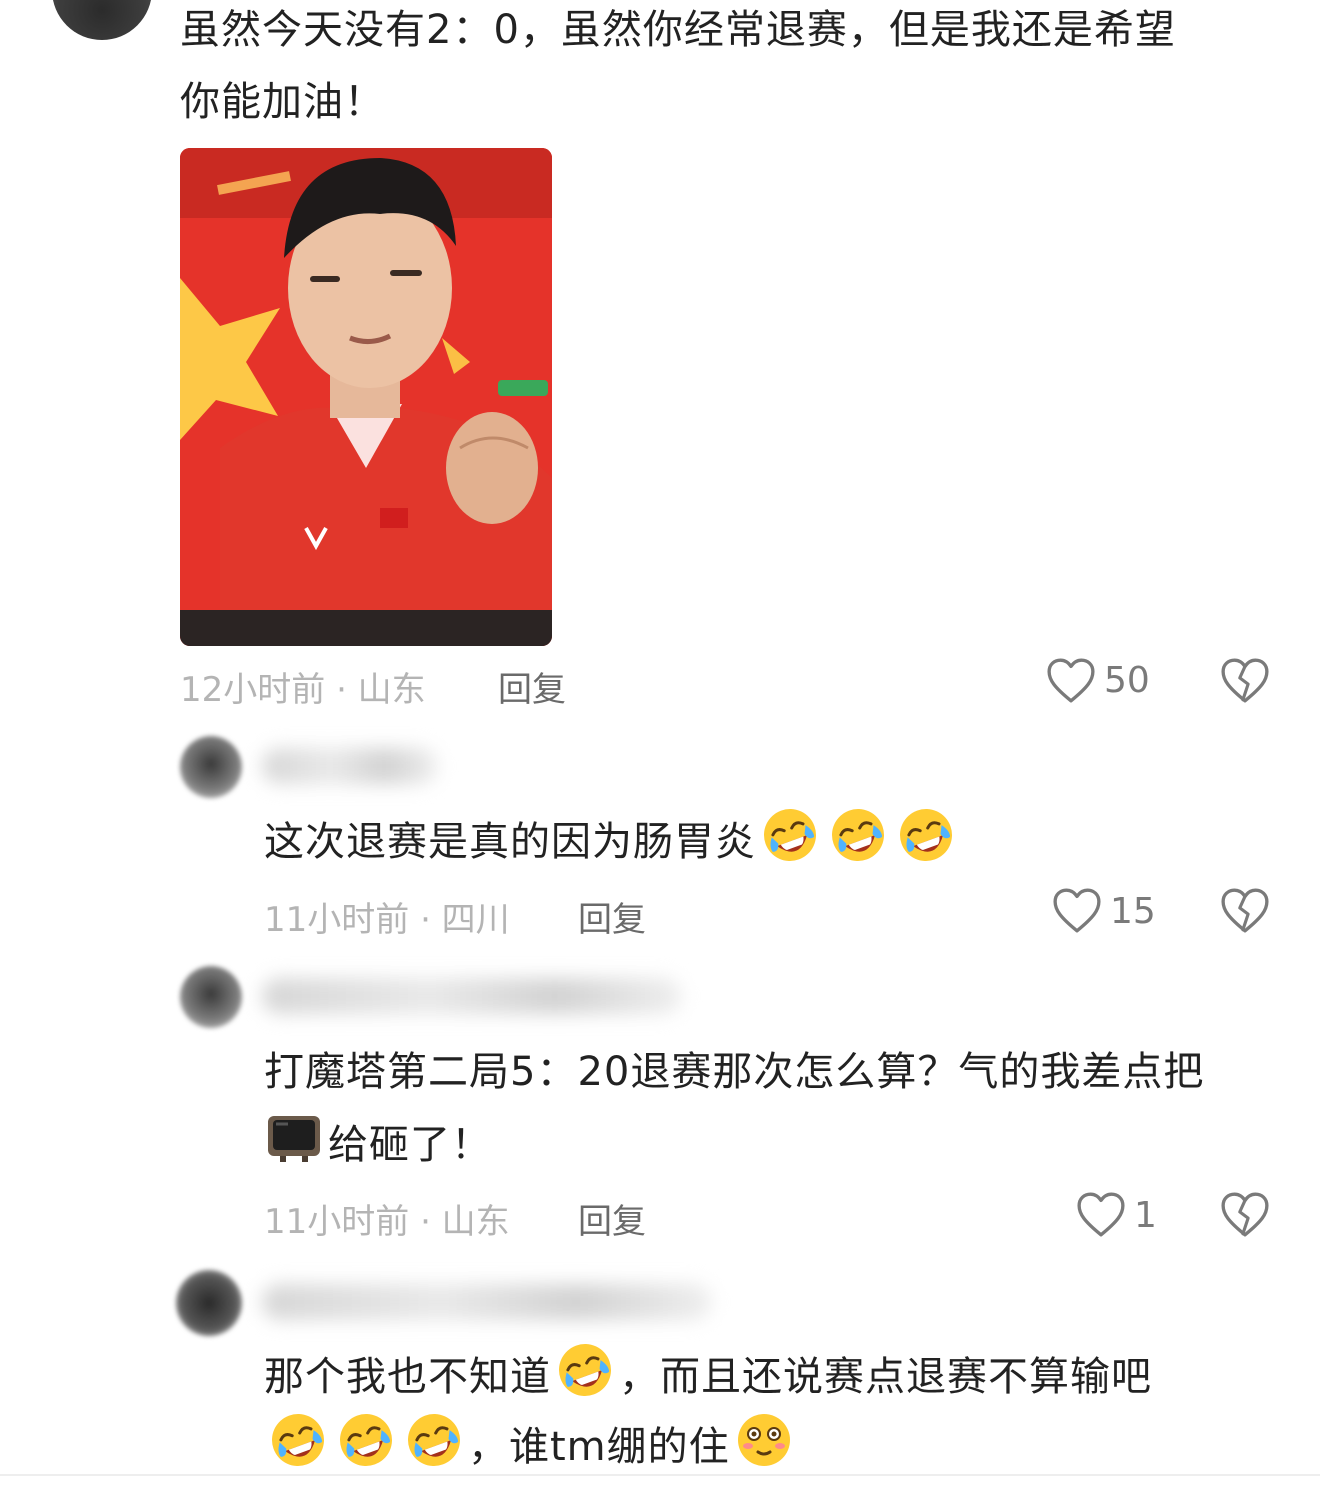 The image size is (1320, 1487). Describe the element at coordinates (531, 1446) in the screenshot. I see `reply-3-text-line-2: ，谁tm绷的住` at that location.